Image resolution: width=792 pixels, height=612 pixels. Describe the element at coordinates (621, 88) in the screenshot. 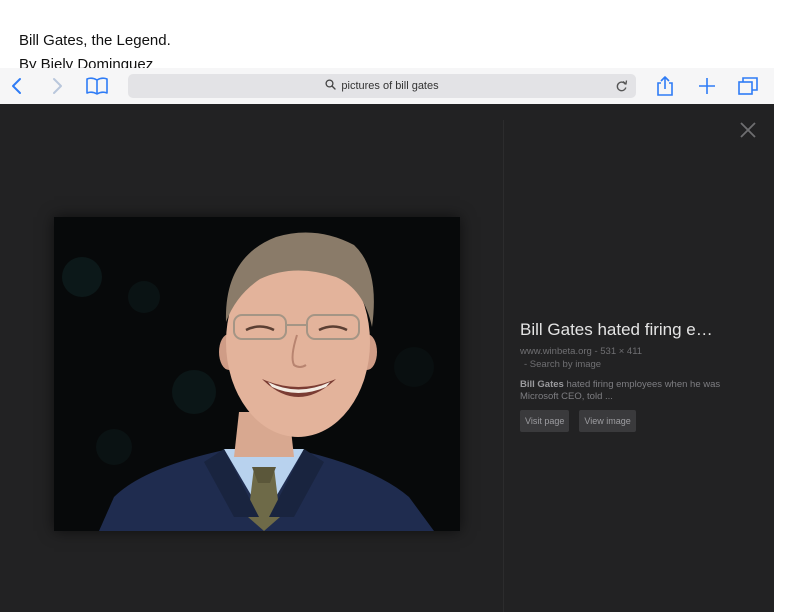

I see `reload-icon` at that location.